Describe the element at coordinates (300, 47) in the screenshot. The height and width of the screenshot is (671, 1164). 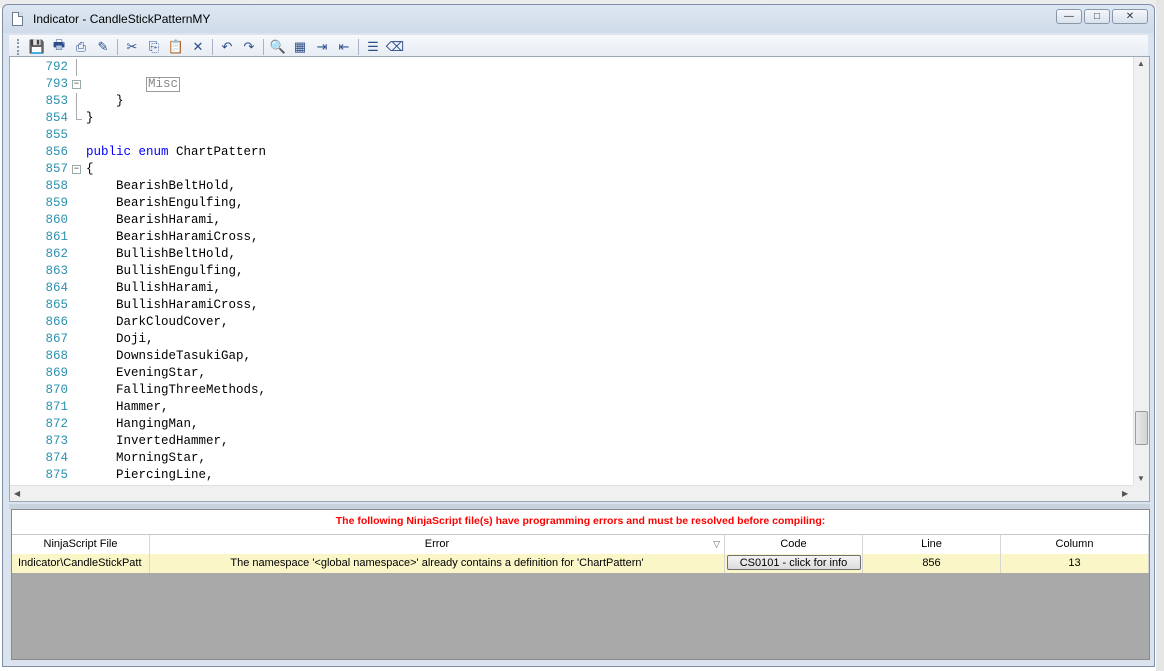
I see `find-replace-icon: ▦` at that location.